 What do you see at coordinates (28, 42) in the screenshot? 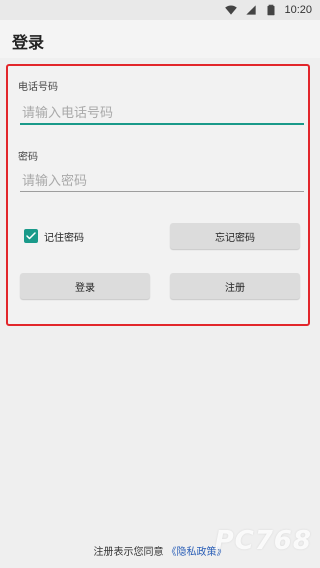
I see `page-title: 登录` at bounding box center [28, 42].